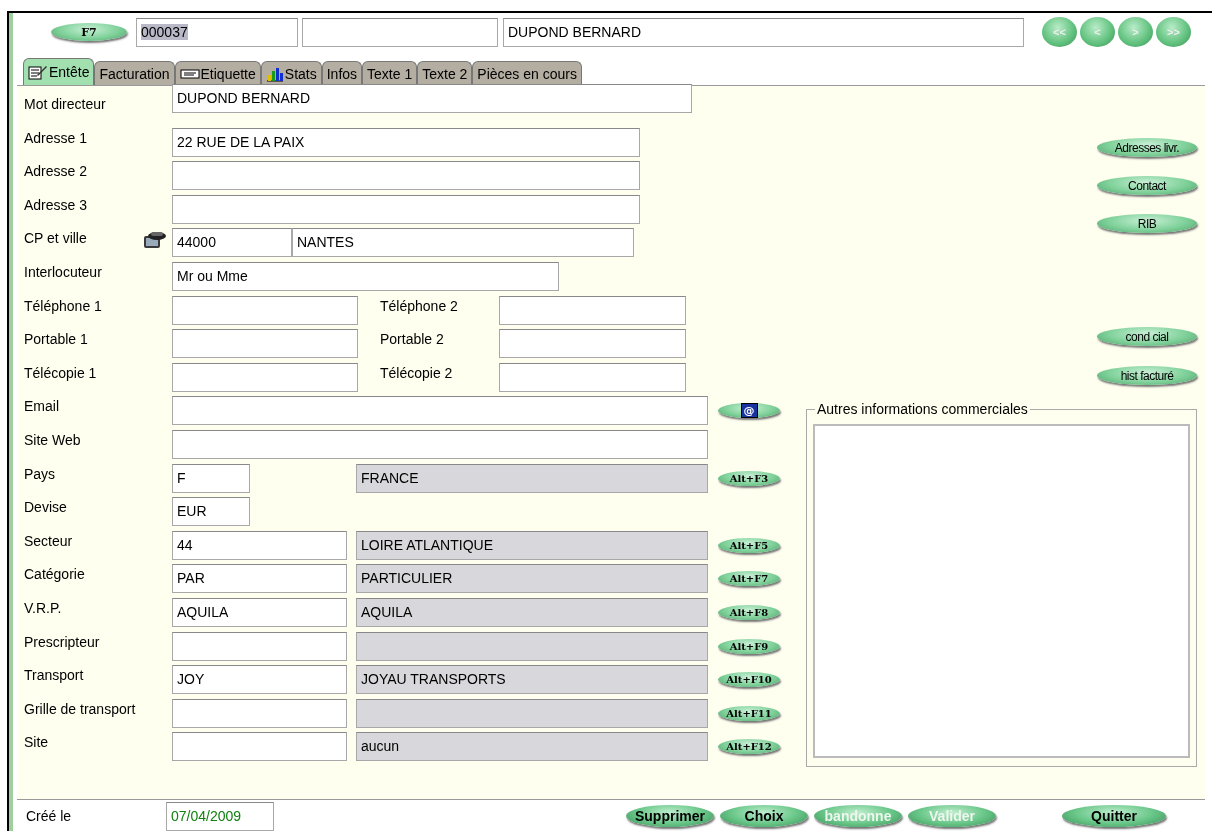 The image size is (1212, 833). I want to click on field-label: Grille de transport, so click(80, 708).